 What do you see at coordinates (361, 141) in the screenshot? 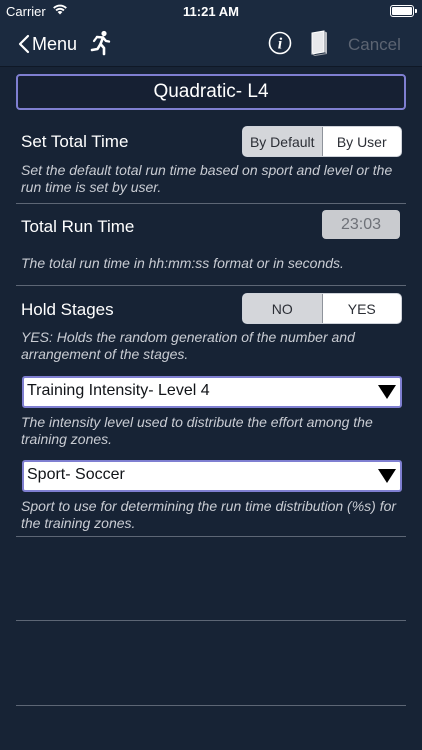
I see `segment-by-user: By User` at bounding box center [361, 141].